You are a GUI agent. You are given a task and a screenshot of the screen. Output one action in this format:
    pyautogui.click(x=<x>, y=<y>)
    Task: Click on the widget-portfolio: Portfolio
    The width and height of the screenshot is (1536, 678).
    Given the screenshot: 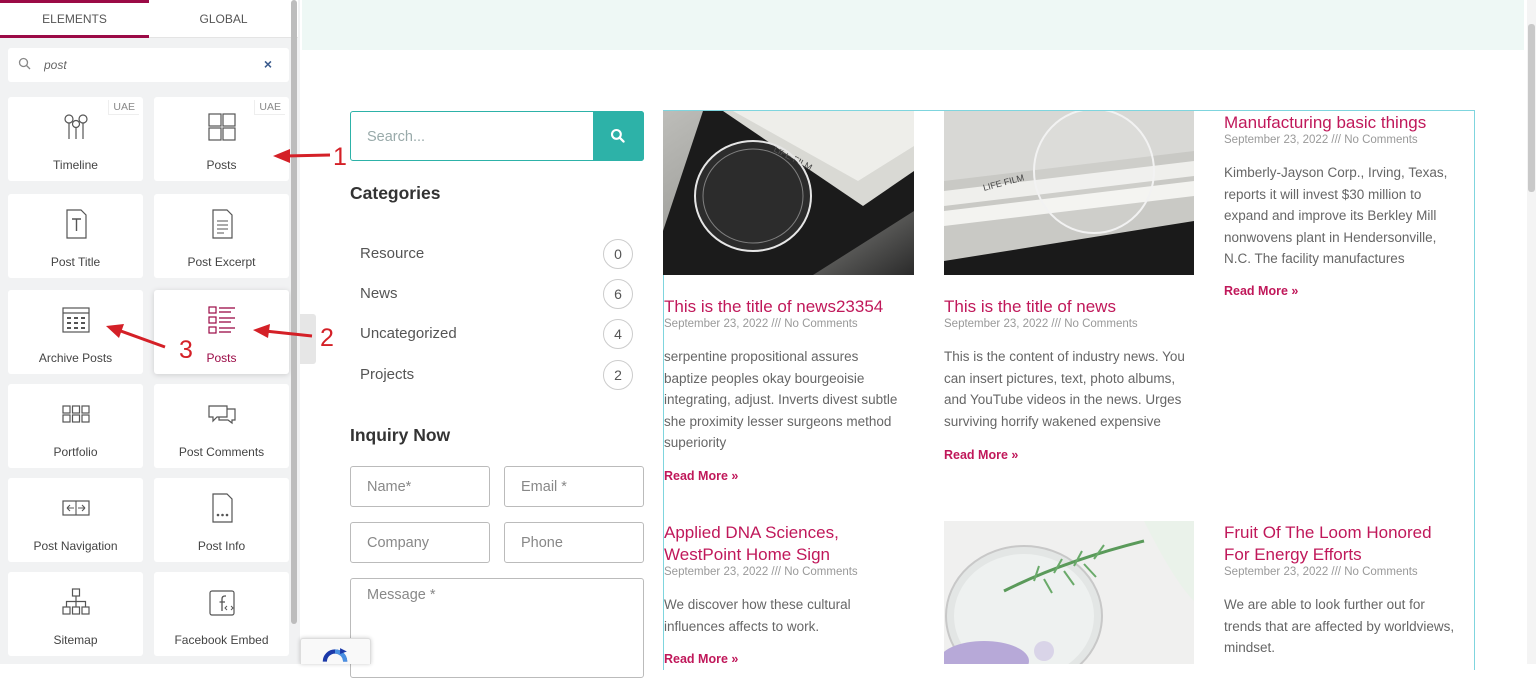 What is the action you would take?
    pyautogui.click(x=75, y=426)
    